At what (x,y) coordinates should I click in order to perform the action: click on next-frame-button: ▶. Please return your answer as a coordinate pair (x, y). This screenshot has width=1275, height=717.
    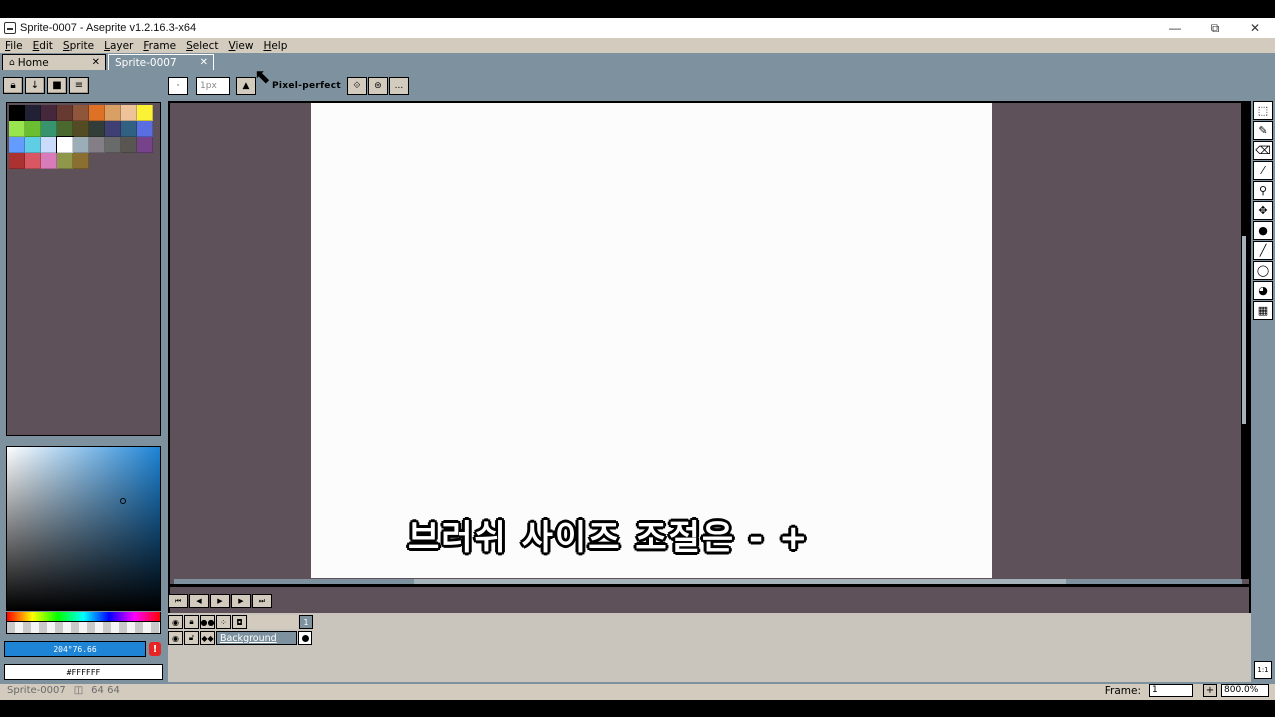
    Looking at the image, I should click on (241, 601).